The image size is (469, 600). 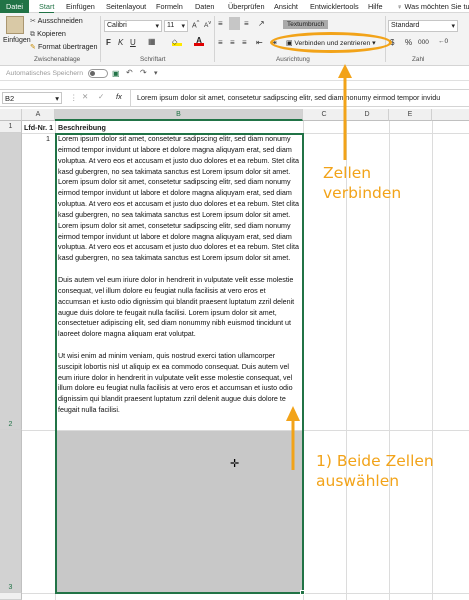 What do you see at coordinates (375, 461) in the screenshot?
I see `annotation-select-line1: 1) Beide Zellen` at bounding box center [375, 461].